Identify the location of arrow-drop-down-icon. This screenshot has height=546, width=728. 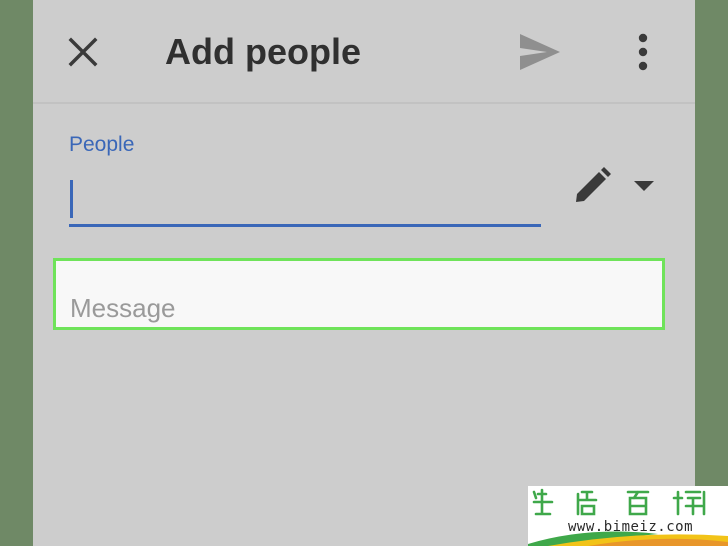
(644, 186).